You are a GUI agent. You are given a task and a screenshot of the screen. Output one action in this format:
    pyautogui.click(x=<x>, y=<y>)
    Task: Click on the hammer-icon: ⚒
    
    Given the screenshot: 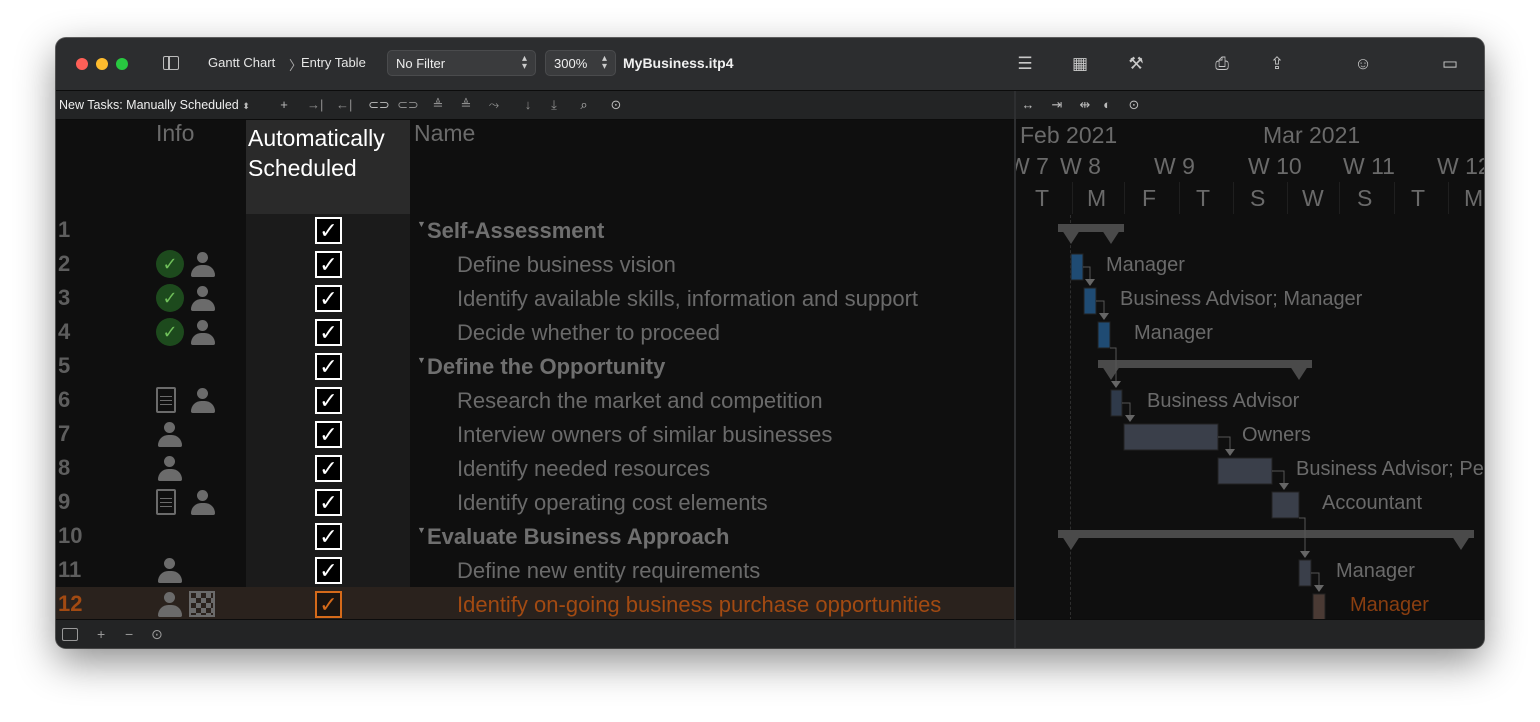 What is the action you would take?
    pyautogui.click(x=1136, y=64)
    